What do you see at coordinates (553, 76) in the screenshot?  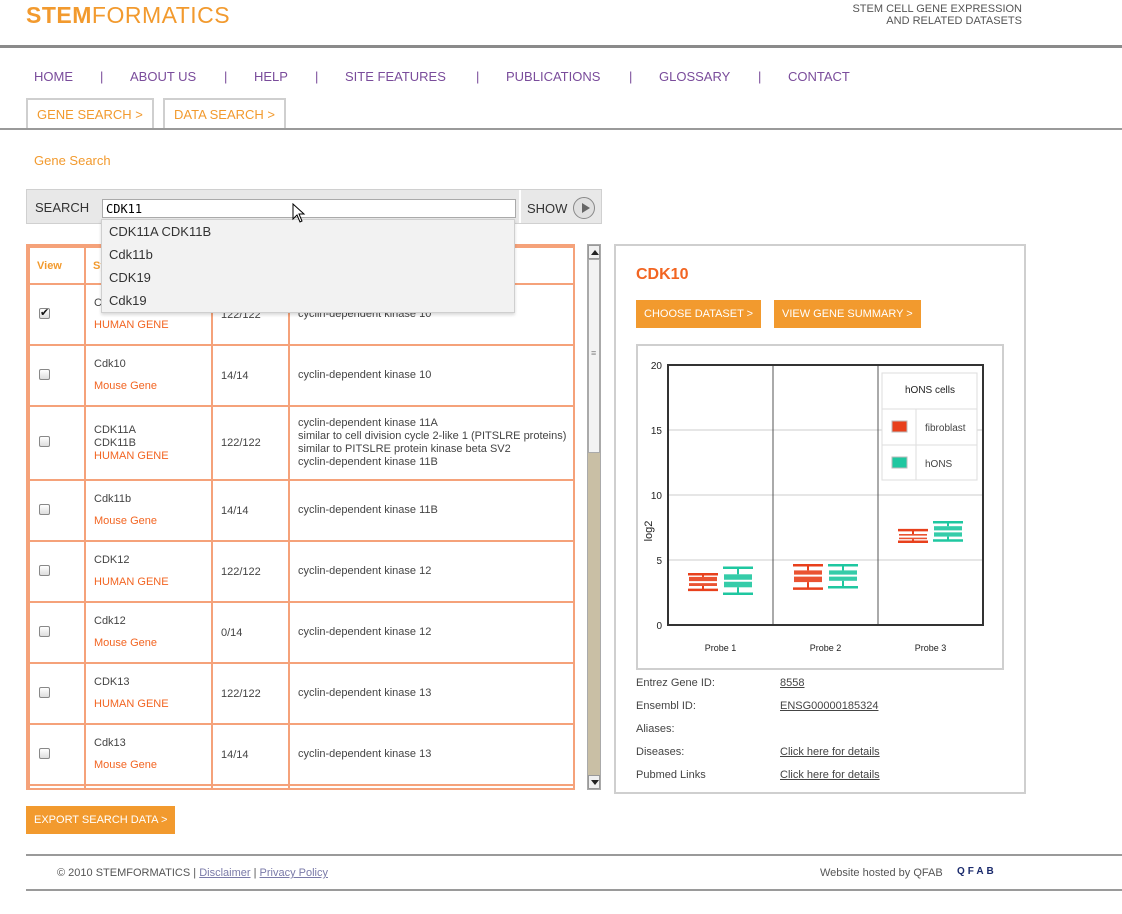 I see `nav-publications: PUBLICATIONS` at bounding box center [553, 76].